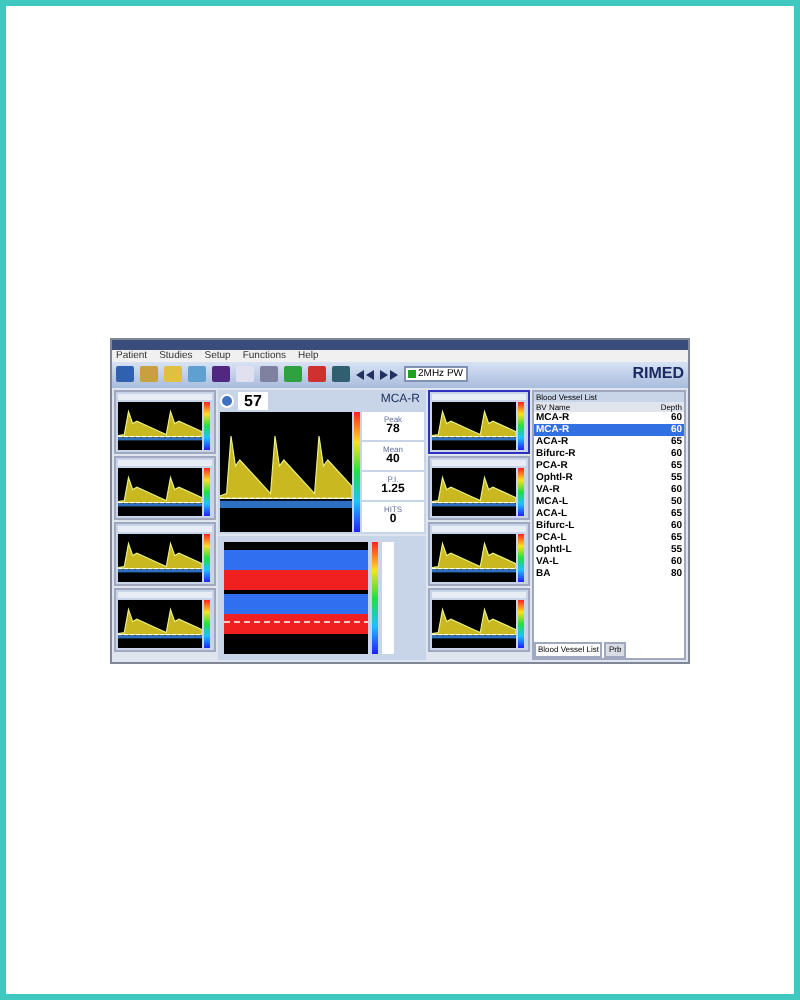 Image resolution: width=800 pixels, height=1000 pixels. What do you see at coordinates (389, 374) in the screenshot?
I see `fast-forward-icon` at bounding box center [389, 374].